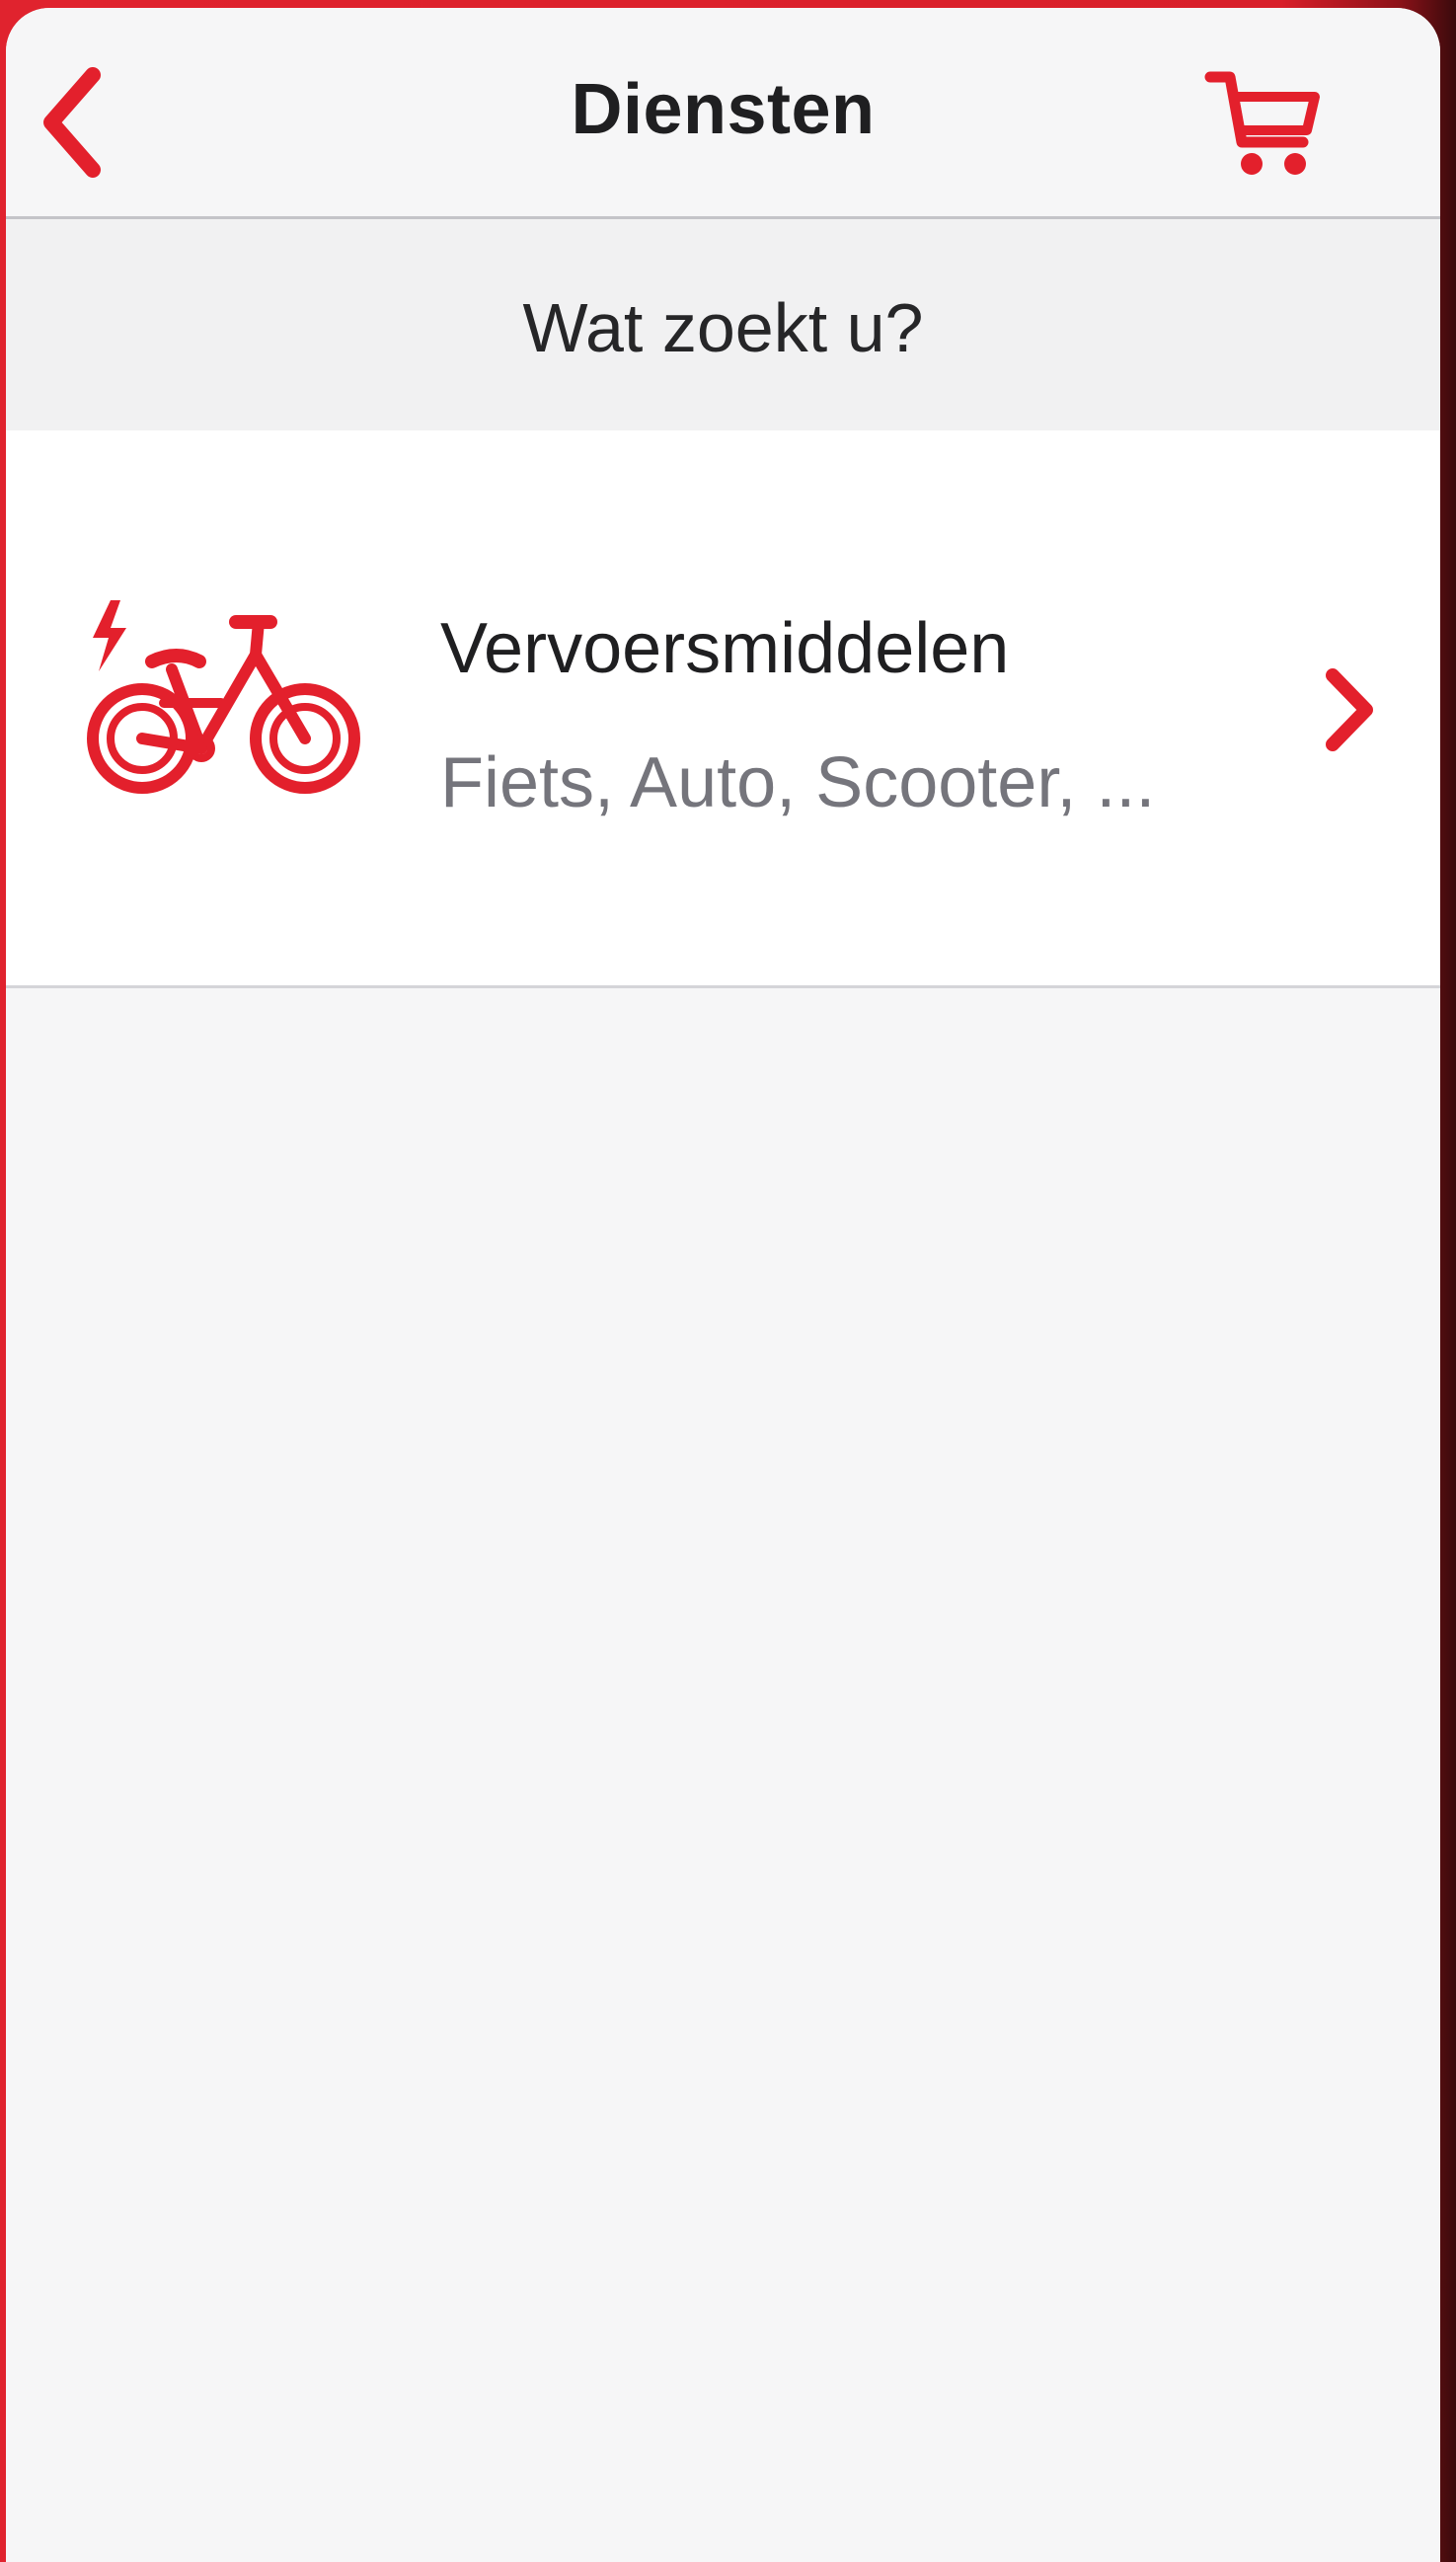 This screenshot has height=2562, width=1456. Describe the element at coordinates (723, 113) in the screenshot. I see `navigation-bar: Diensten` at that location.